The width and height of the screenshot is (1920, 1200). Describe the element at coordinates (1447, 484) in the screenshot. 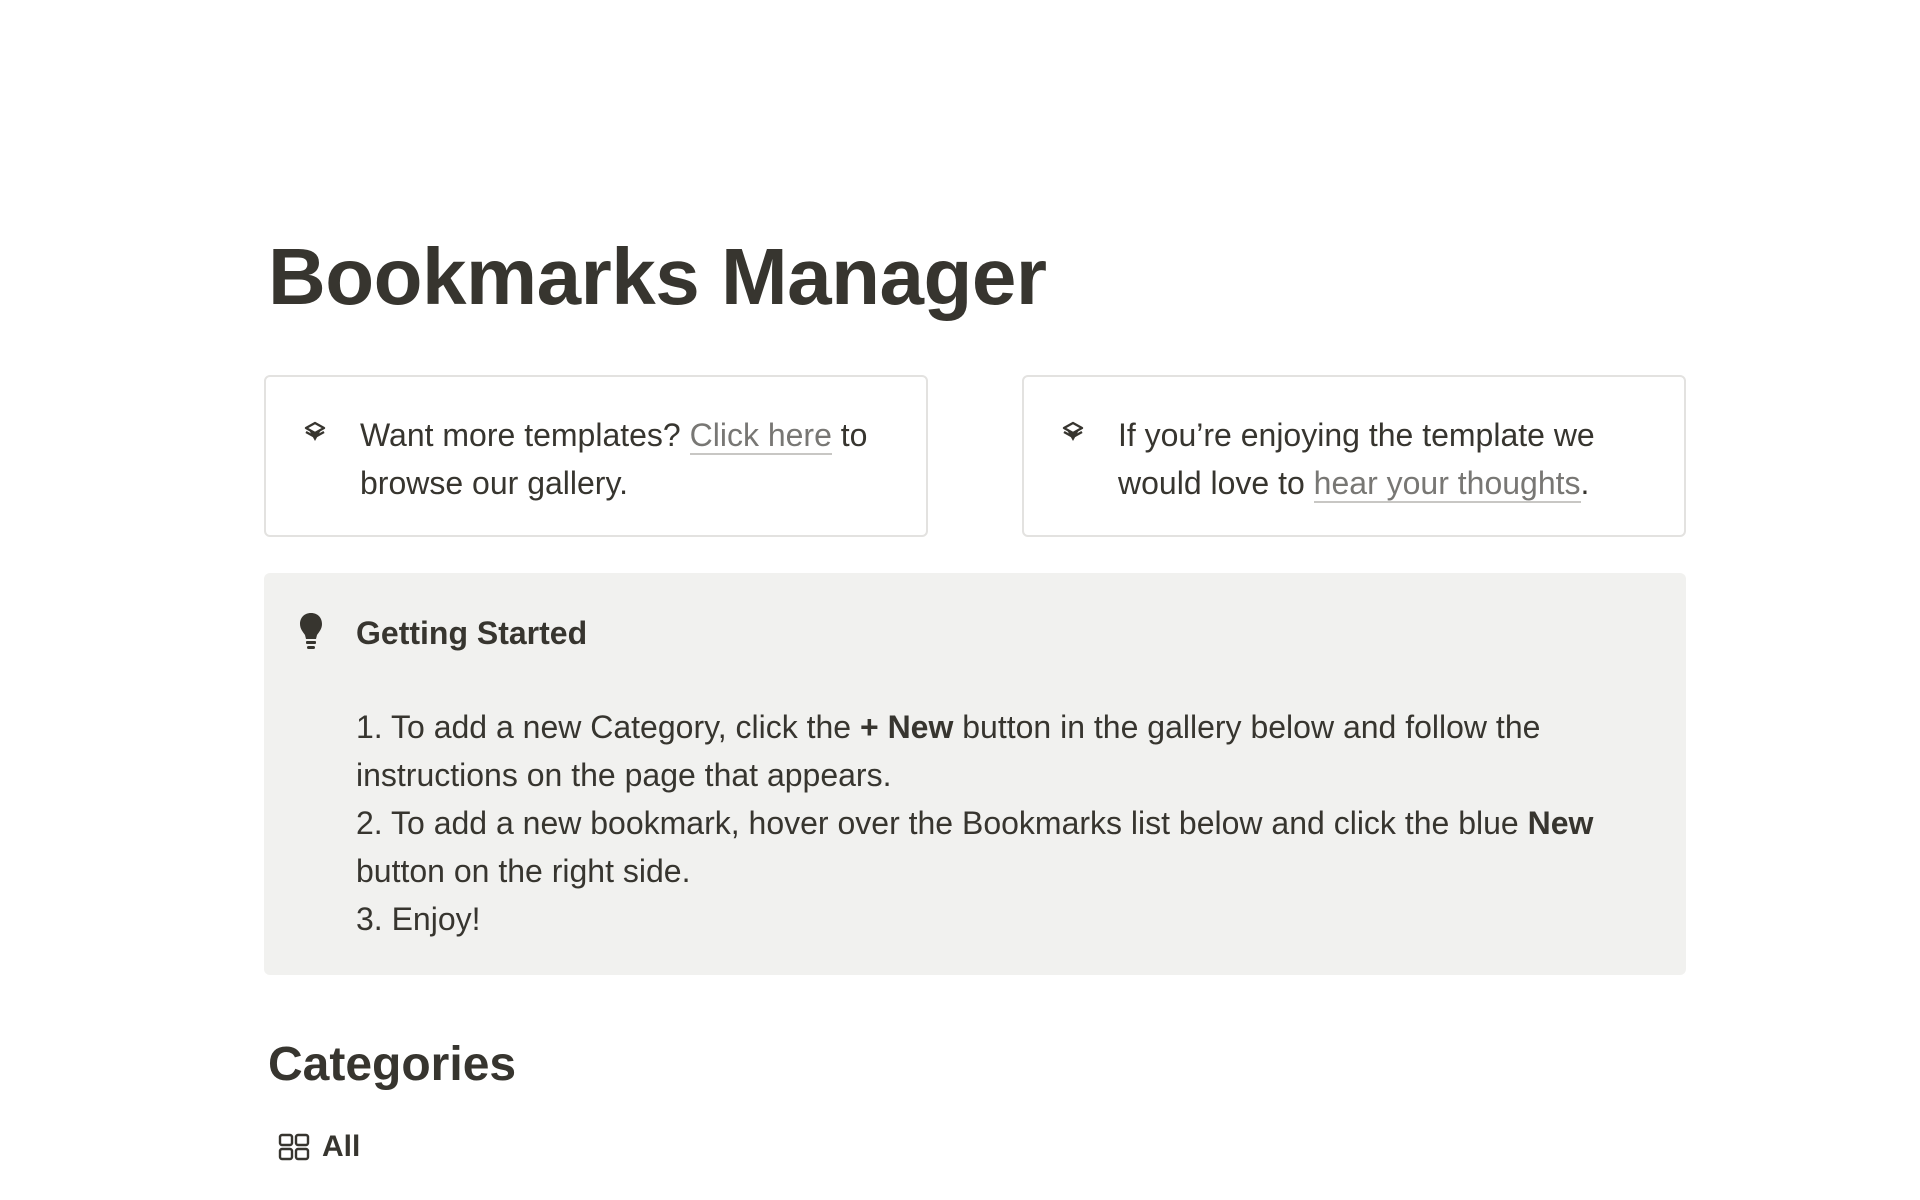

I see `hear-your-thoughts-link: hear your thoughts` at that location.